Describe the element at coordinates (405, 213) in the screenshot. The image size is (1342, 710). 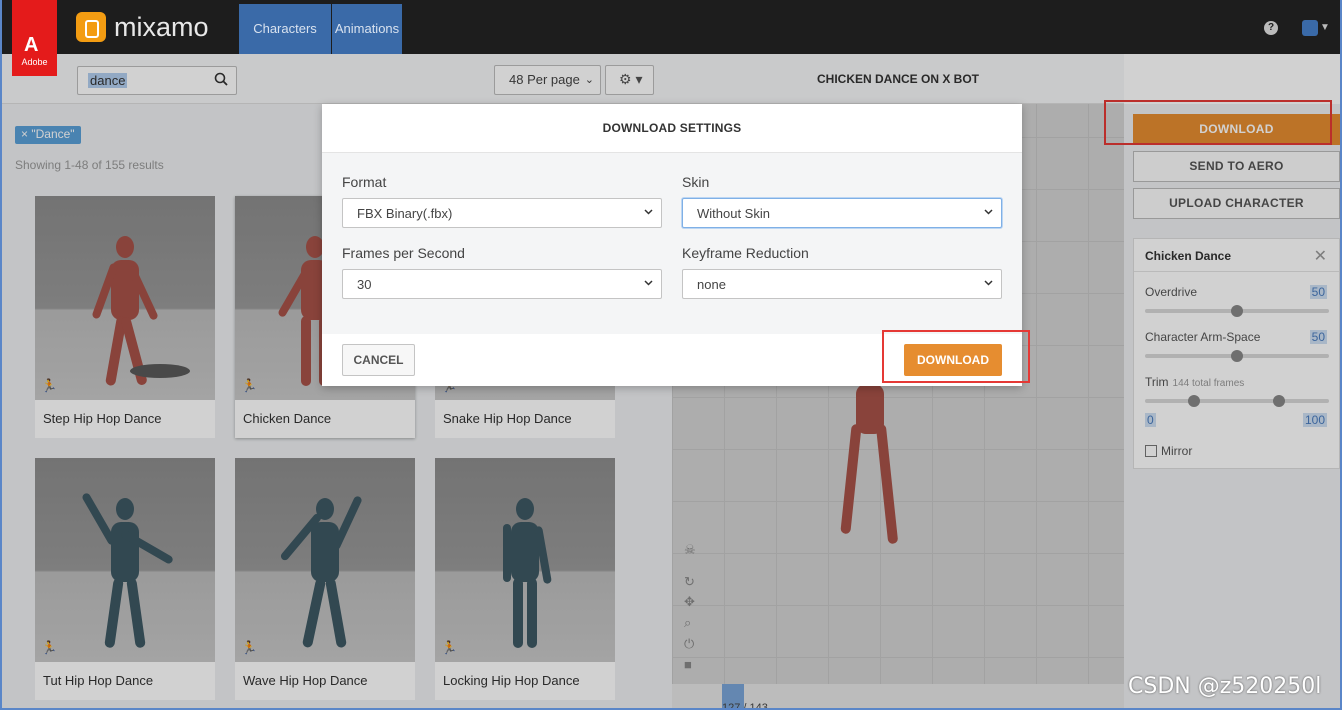
I see `format-value: FBX Binary(.fbx)` at that location.